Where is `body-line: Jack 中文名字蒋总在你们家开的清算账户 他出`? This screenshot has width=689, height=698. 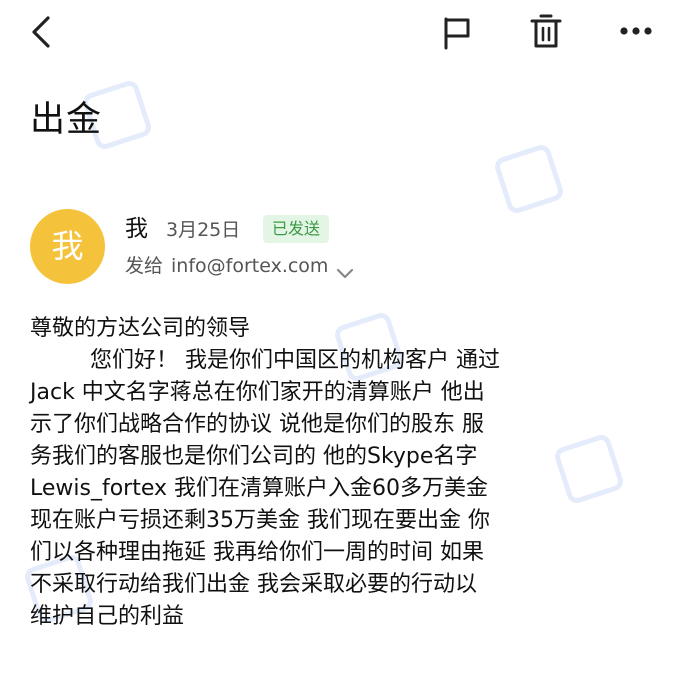 body-line: Jack 中文名字蒋总在你们家开的清算账户 他出 is located at coordinates (257, 392).